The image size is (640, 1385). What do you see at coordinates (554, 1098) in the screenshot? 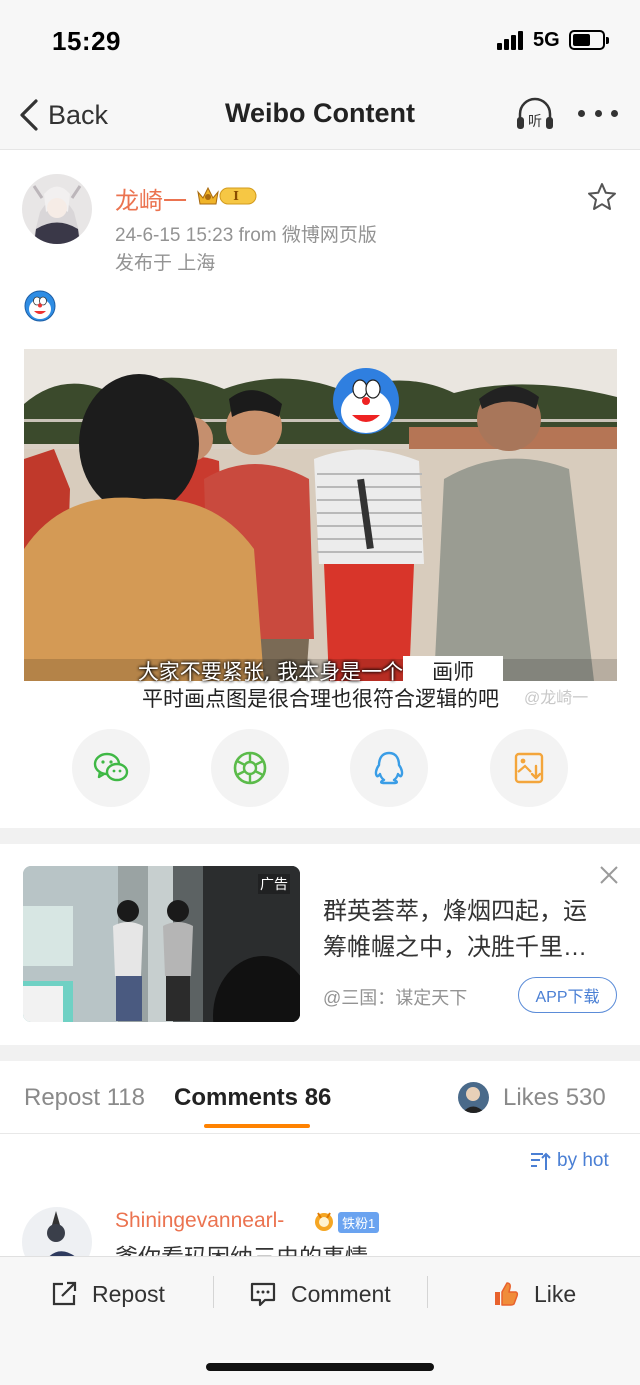
I see `tab-likes: Likes 530` at bounding box center [554, 1098].